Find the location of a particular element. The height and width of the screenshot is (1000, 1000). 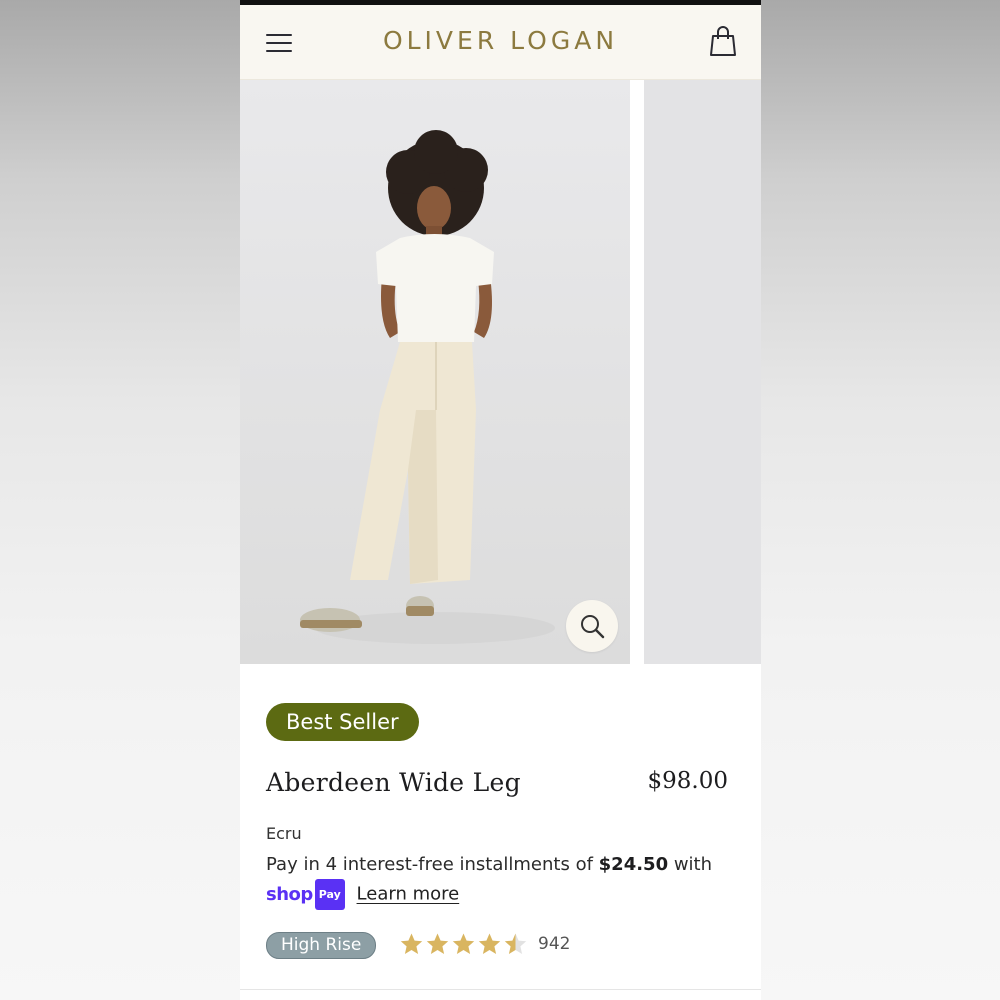

rating-stars is located at coordinates (463, 944).